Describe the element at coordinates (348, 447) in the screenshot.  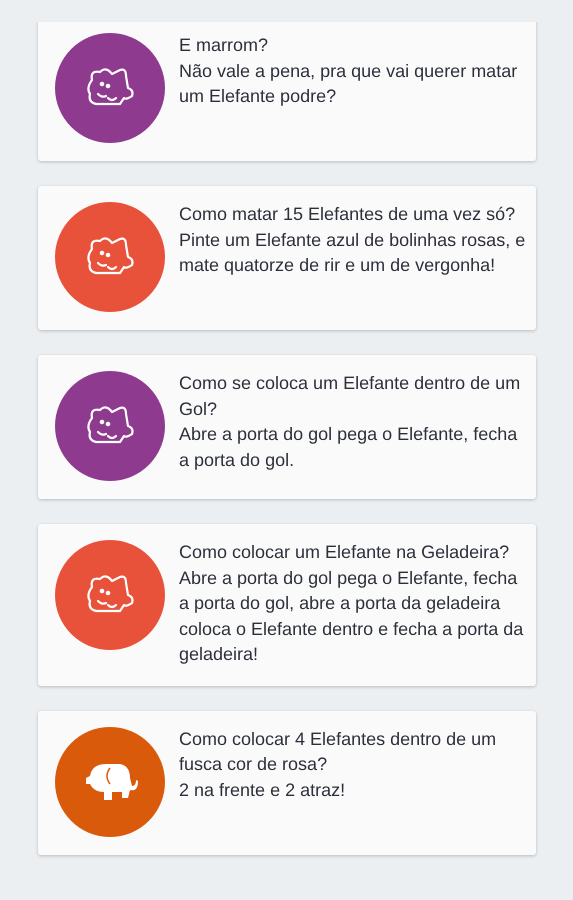
I see `joke-answer: Abre a porta do gol pega o Elefante, fecha a porta do gol.` at that location.